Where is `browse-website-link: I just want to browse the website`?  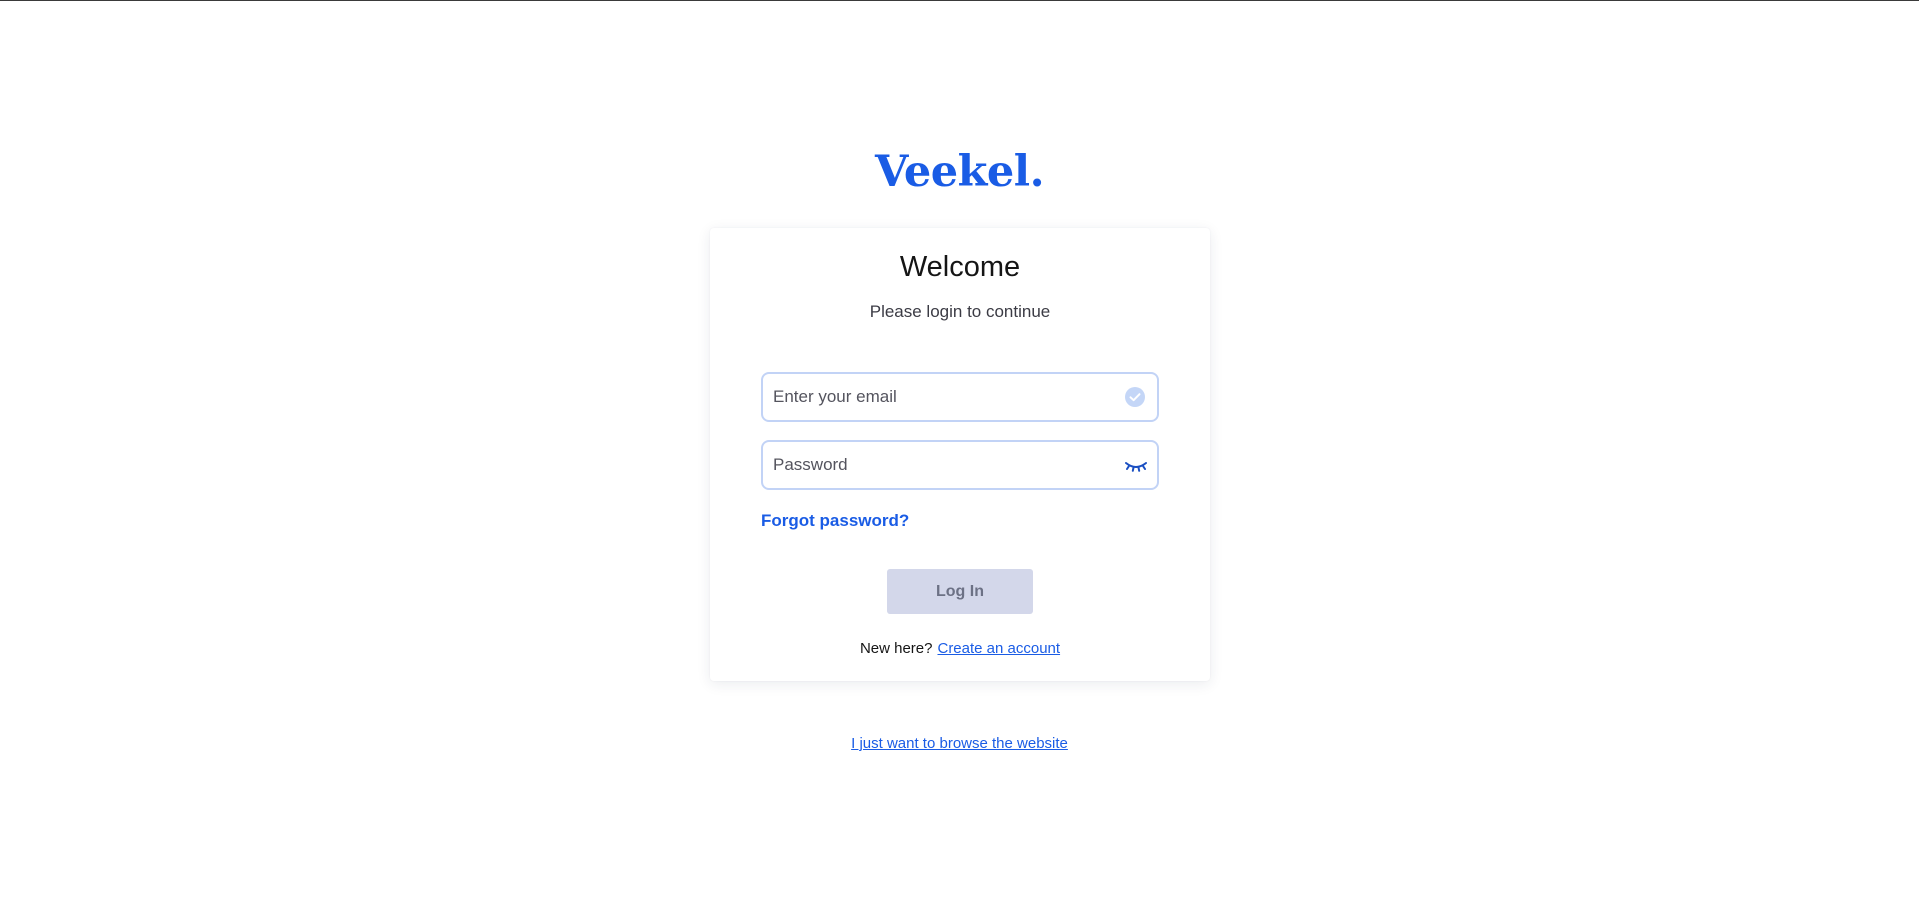
browse-website-link: I just want to browse the website is located at coordinates (959, 743).